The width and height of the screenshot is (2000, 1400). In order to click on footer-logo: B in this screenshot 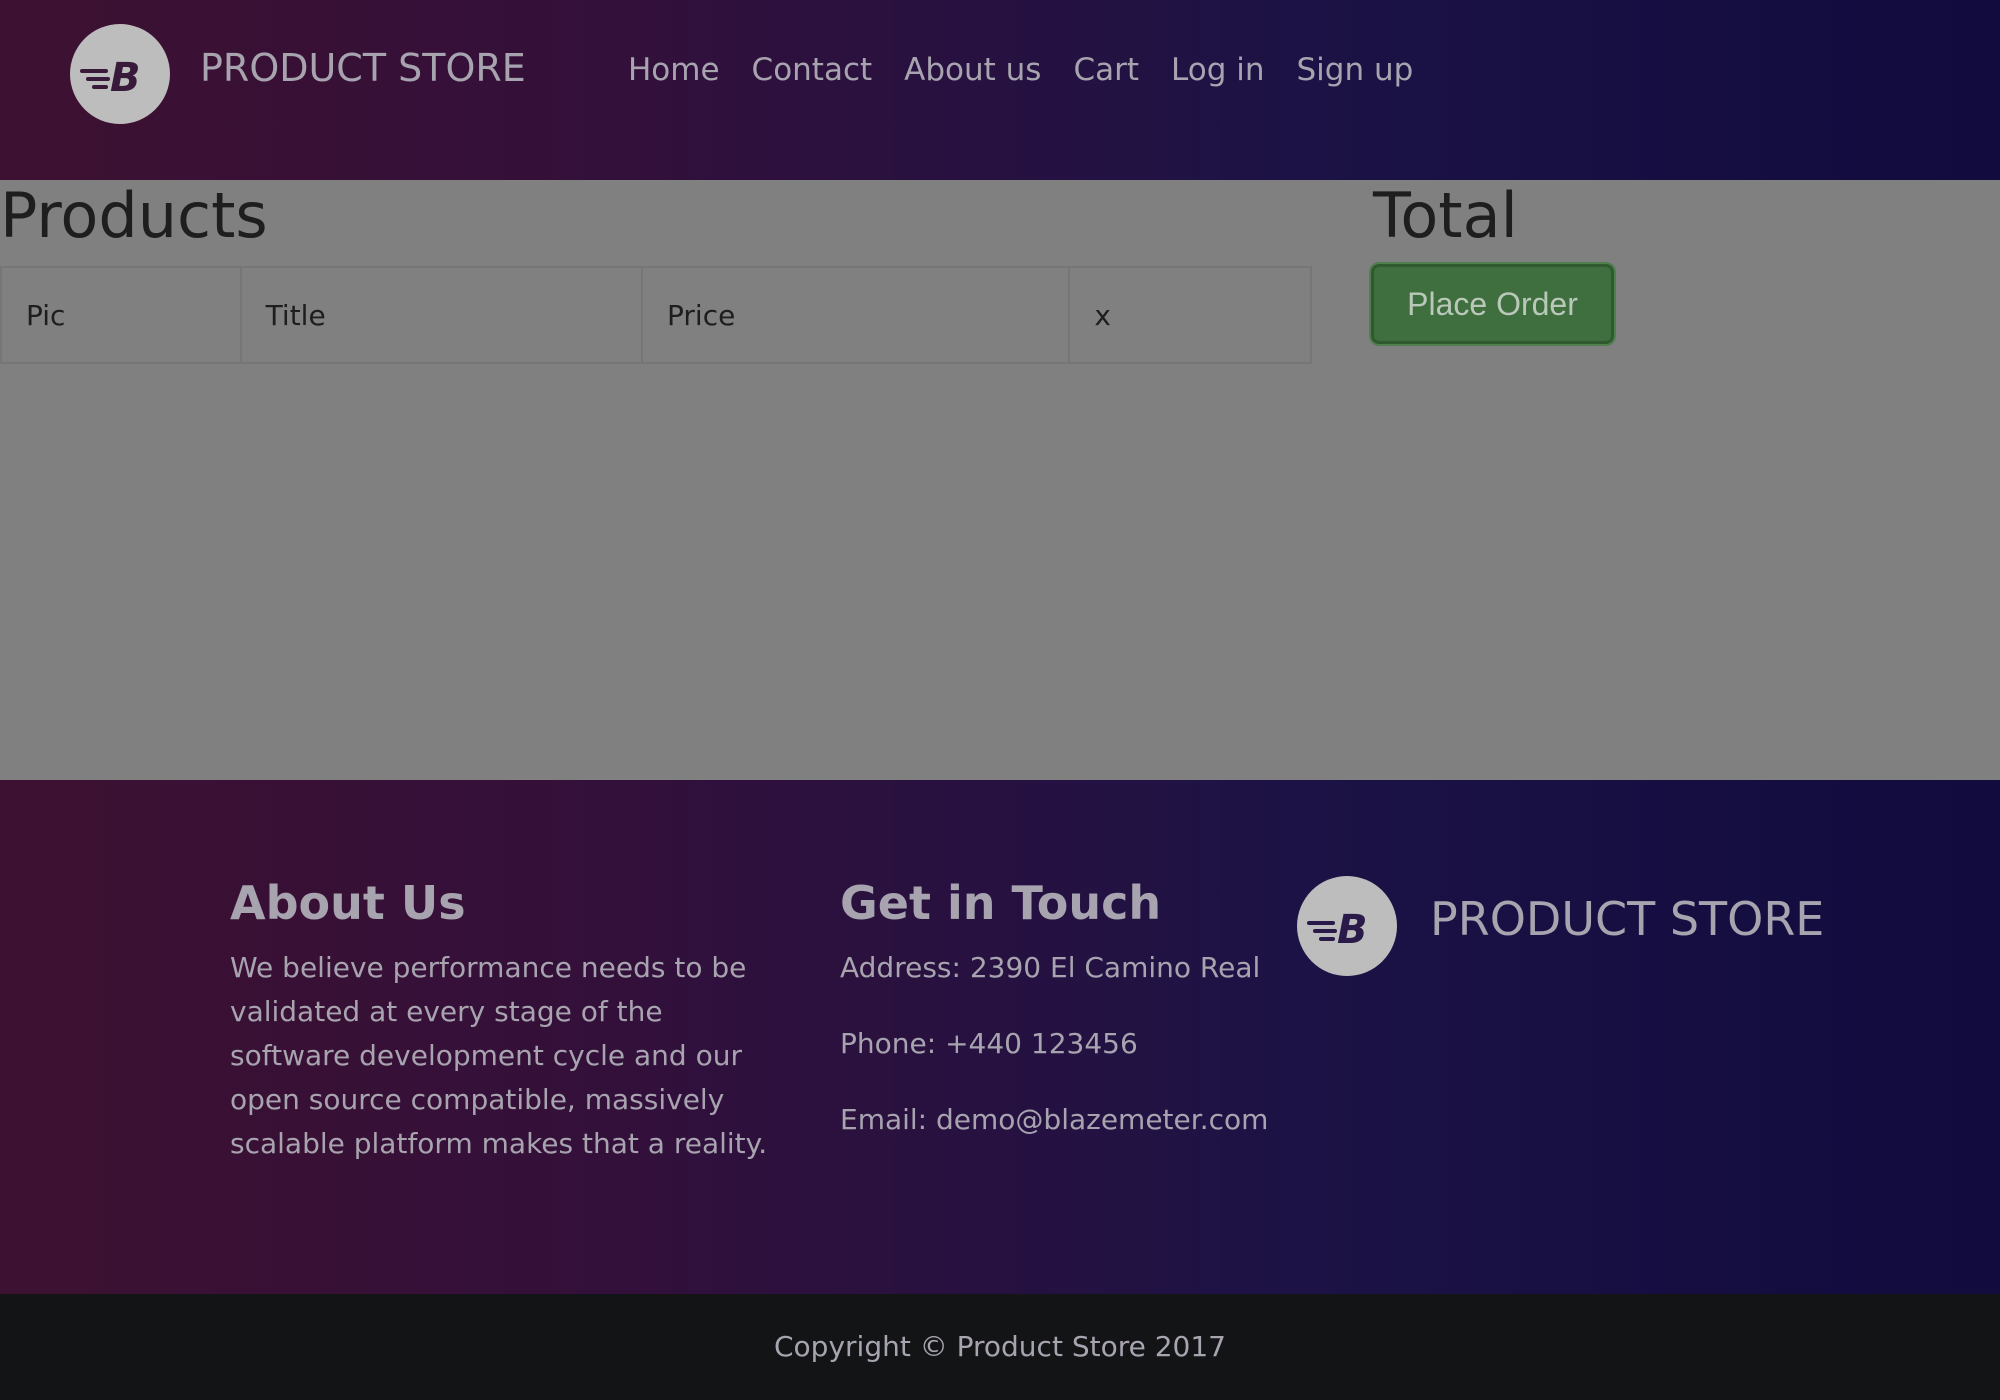, I will do `click(1347, 926)`.